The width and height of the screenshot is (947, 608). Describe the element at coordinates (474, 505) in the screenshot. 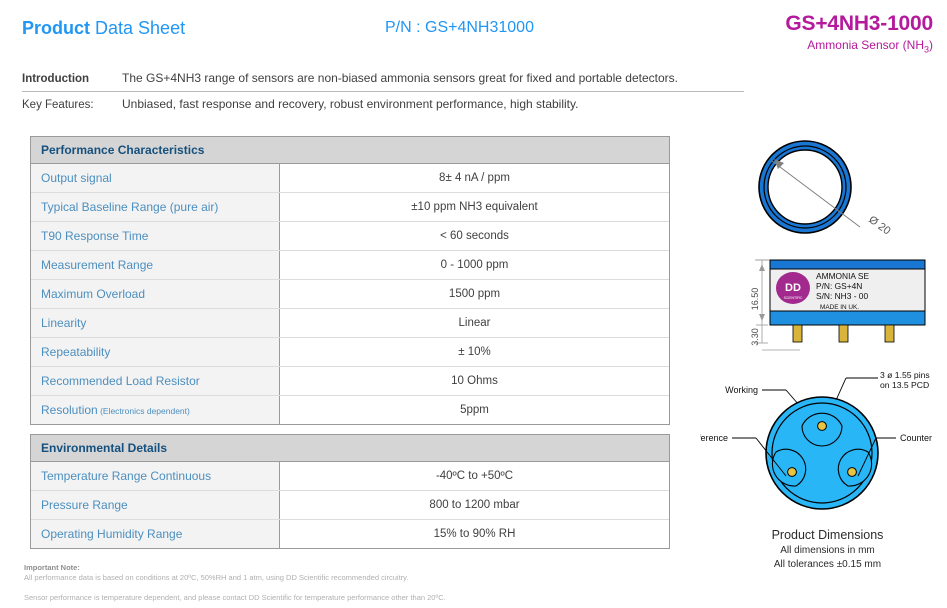

I see `spec-value-cell: 800 to 1200 mbar` at that location.